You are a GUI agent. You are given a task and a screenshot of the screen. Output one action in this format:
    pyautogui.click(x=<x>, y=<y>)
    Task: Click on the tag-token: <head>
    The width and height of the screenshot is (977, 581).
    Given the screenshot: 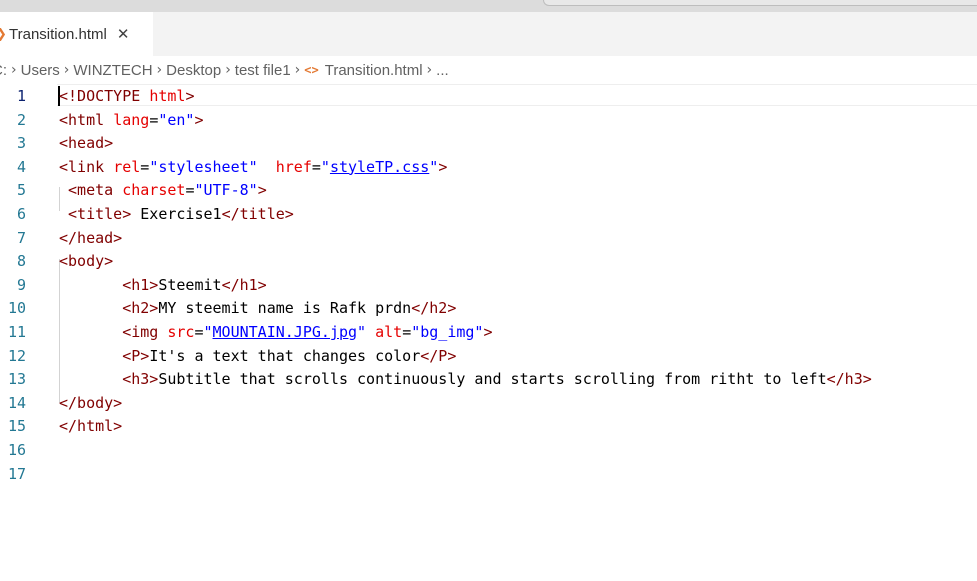 What is the action you would take?
    pyautogui.click(x=86, y=143)
    